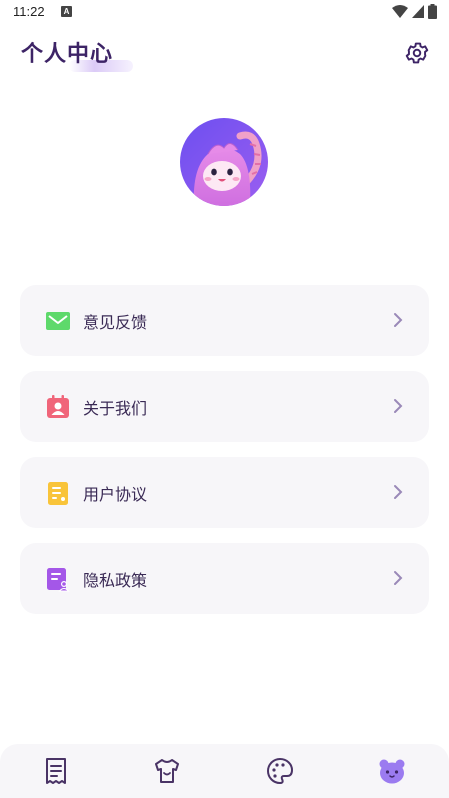 The height and width of the screenshot is (798, 449). I want to click on mail-icon, so click(58, 321).